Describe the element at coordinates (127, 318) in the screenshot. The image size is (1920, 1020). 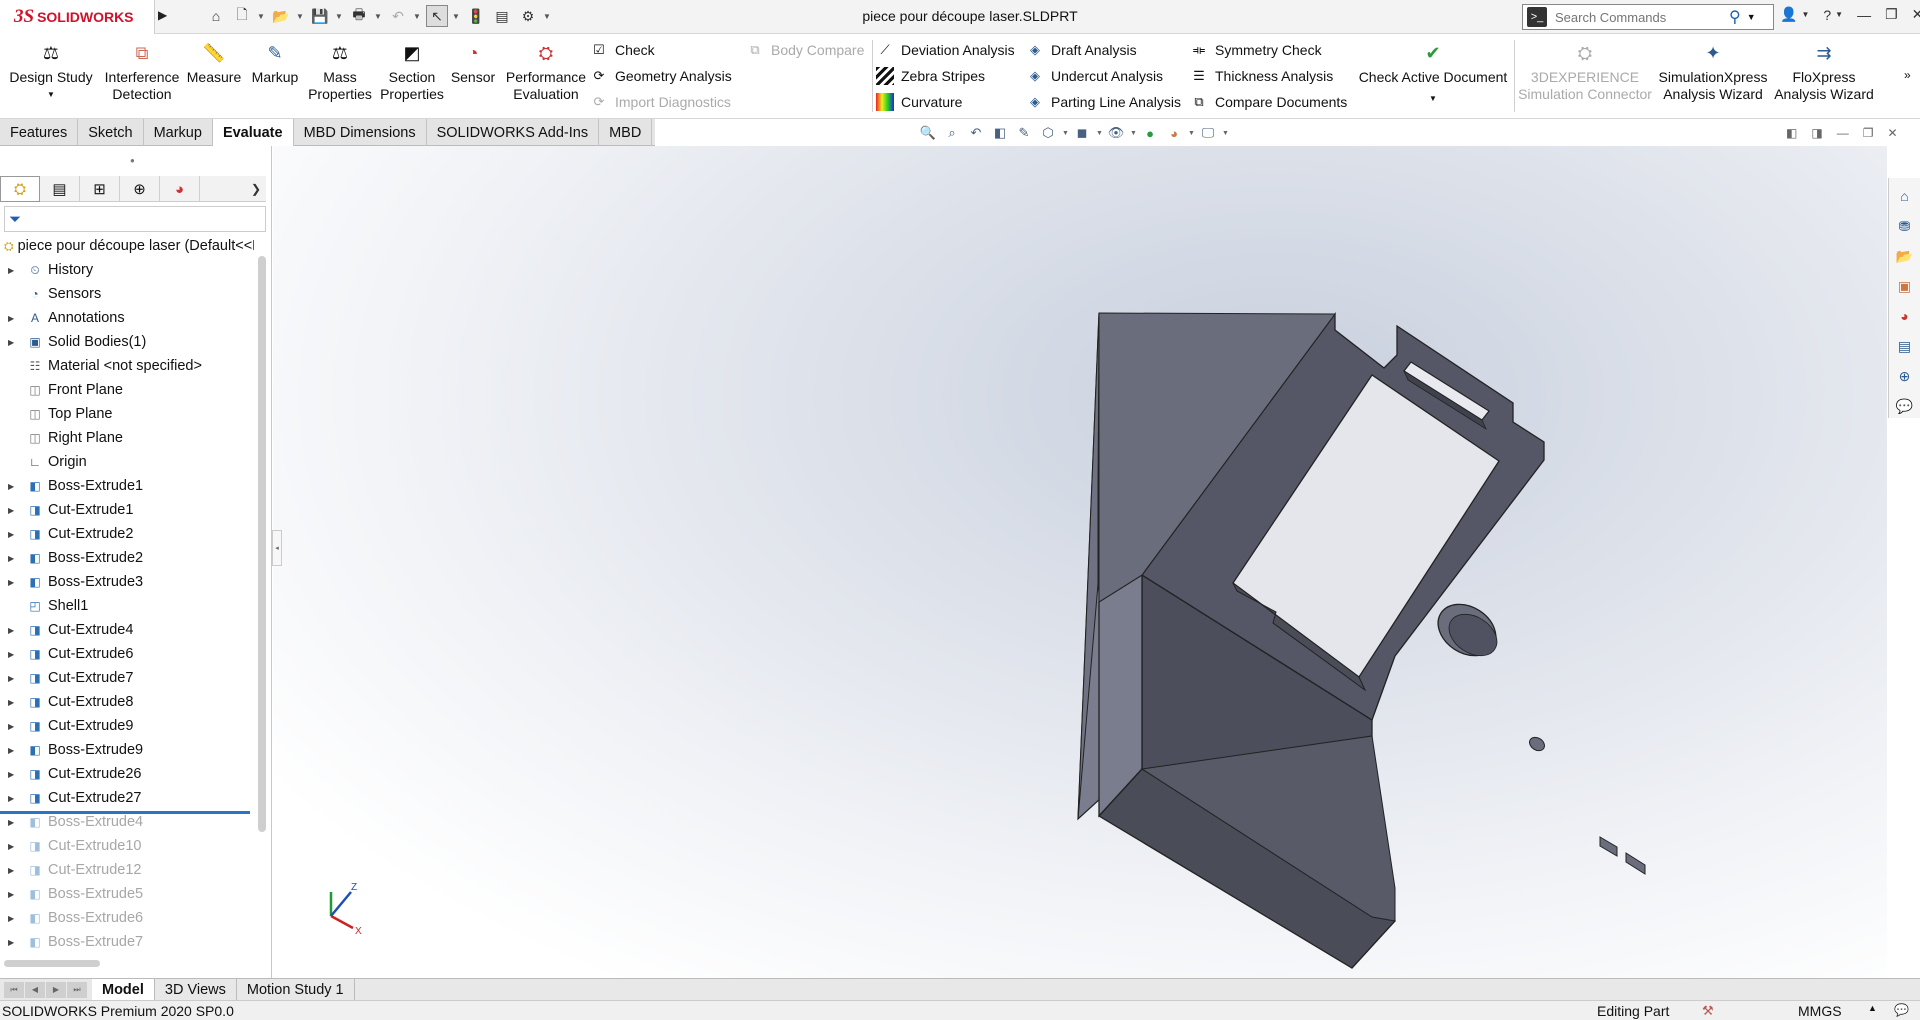
I see `tree-item: ▶ A Annotations` at that location.